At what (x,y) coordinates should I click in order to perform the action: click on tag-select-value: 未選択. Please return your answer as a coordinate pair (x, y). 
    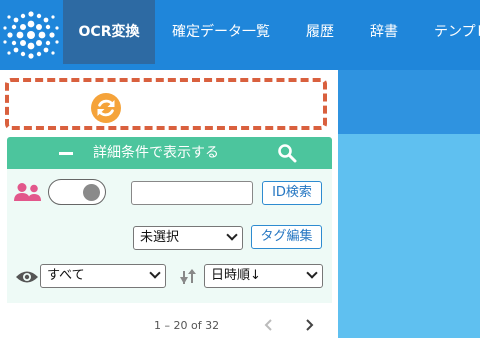
    Looking at the image, I should click on (160, 237).